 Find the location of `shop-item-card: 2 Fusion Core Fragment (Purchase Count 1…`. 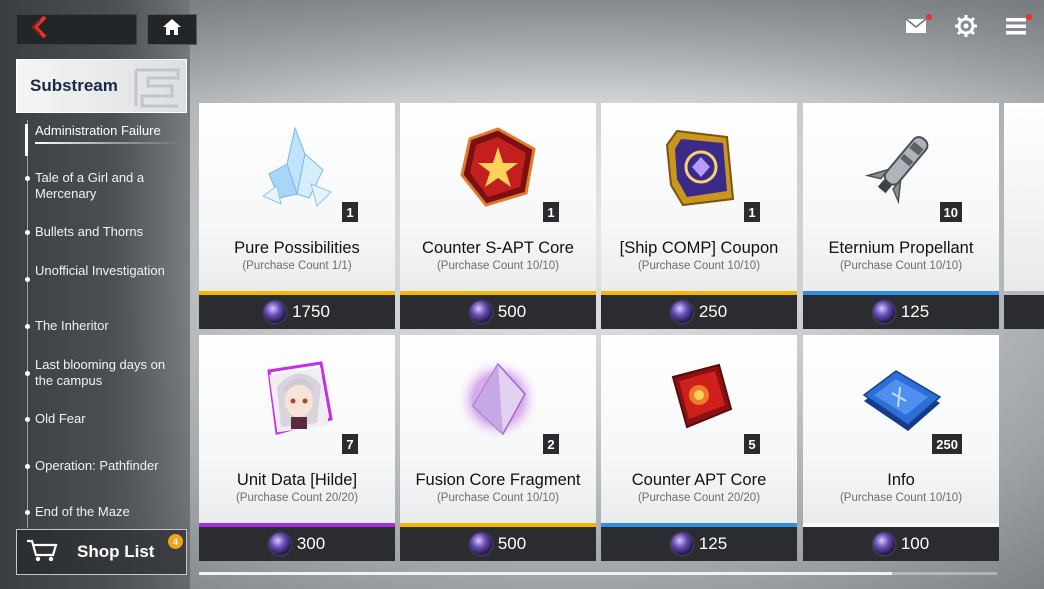

shop-item-card: 2 Fusion Core Fragment (Purchase Count 1… is located at coordinates (498, 448).